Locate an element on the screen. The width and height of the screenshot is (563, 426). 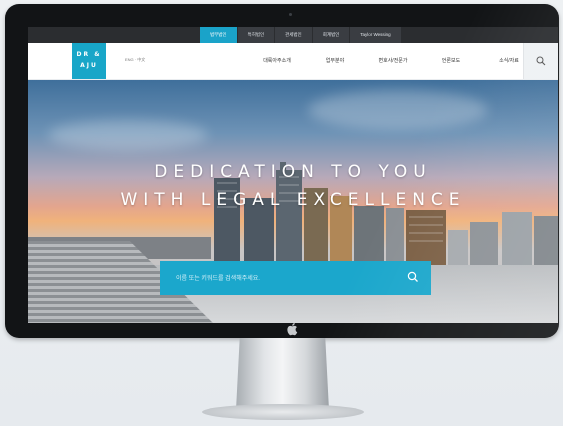
camera-dot is located at coordinates (290, 14).